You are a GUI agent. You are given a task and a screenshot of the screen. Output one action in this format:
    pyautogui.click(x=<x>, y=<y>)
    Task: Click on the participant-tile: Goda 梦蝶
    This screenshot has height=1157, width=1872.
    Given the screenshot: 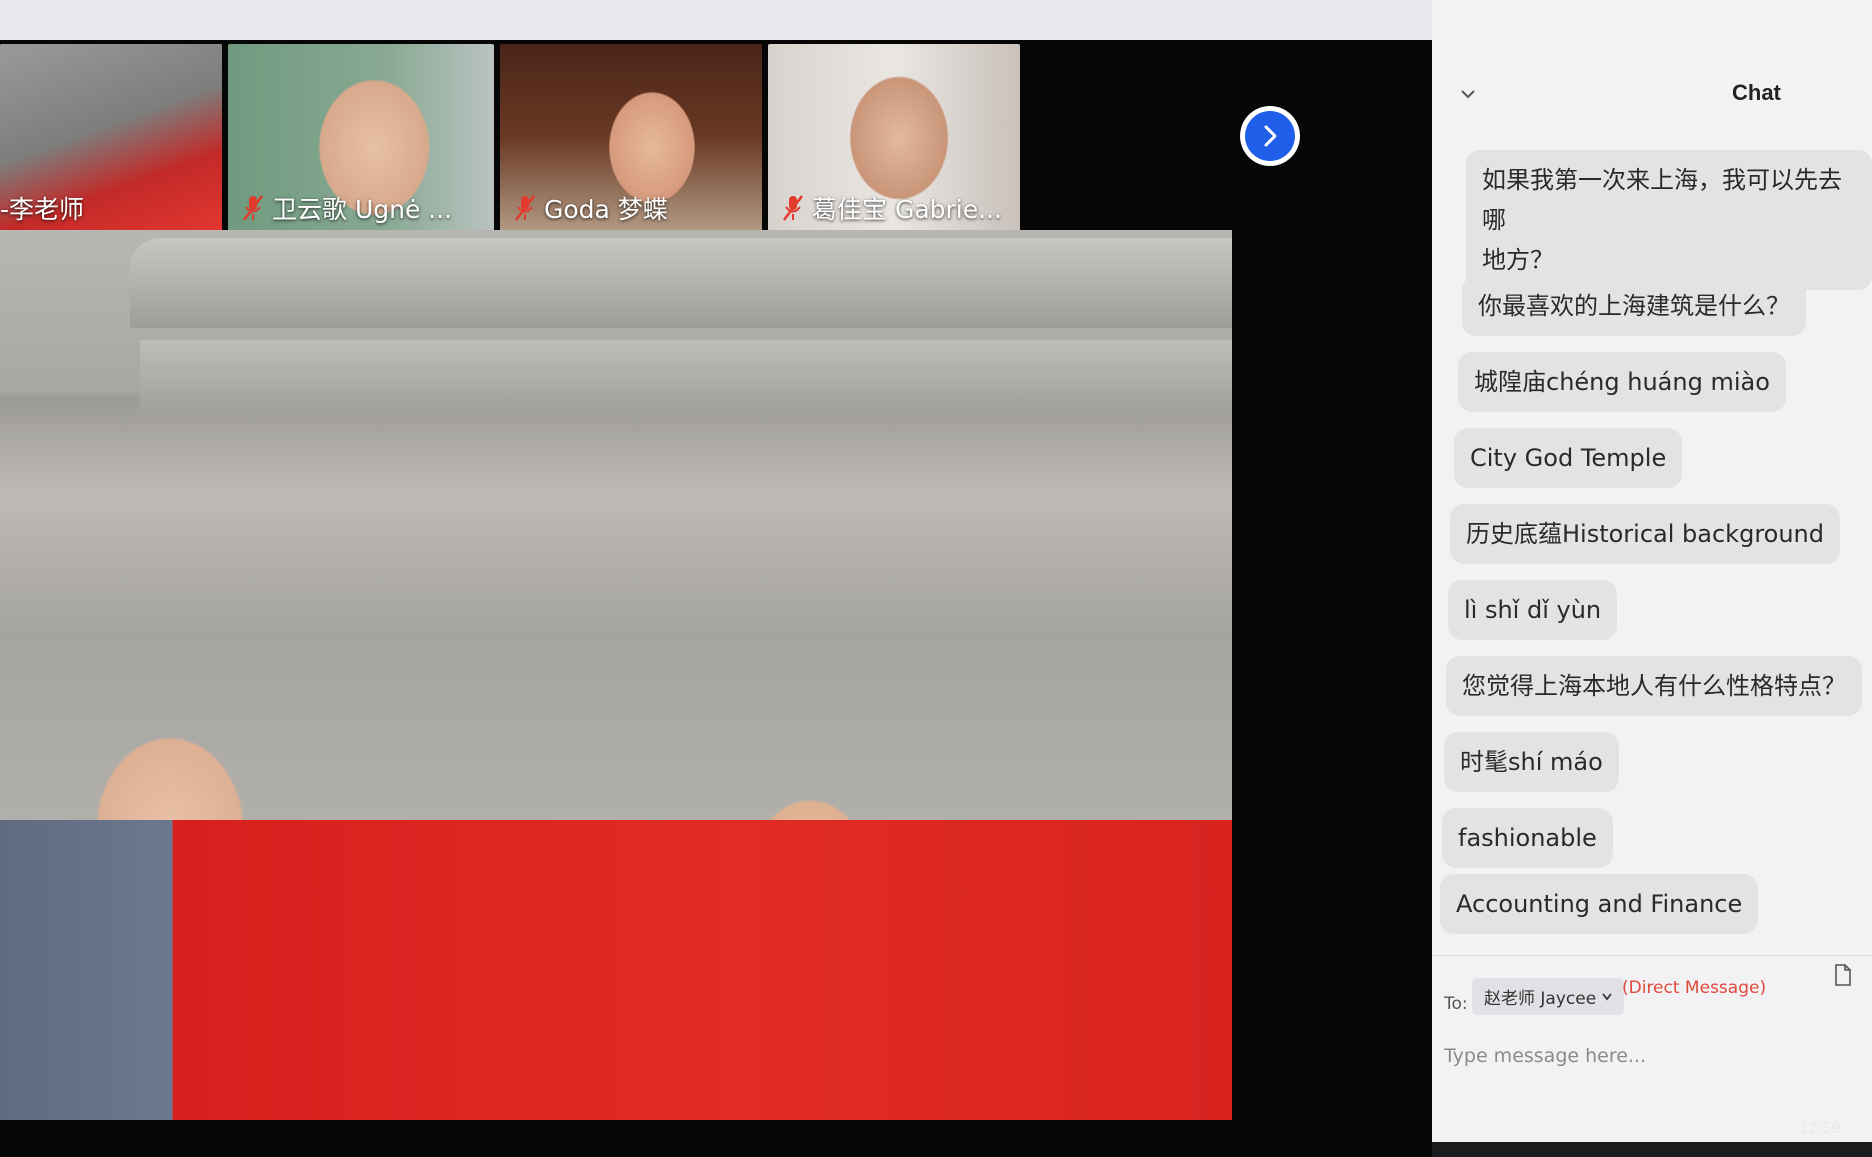 What is the action you would take?
    pyautogui.click(x=631, y=138)
    